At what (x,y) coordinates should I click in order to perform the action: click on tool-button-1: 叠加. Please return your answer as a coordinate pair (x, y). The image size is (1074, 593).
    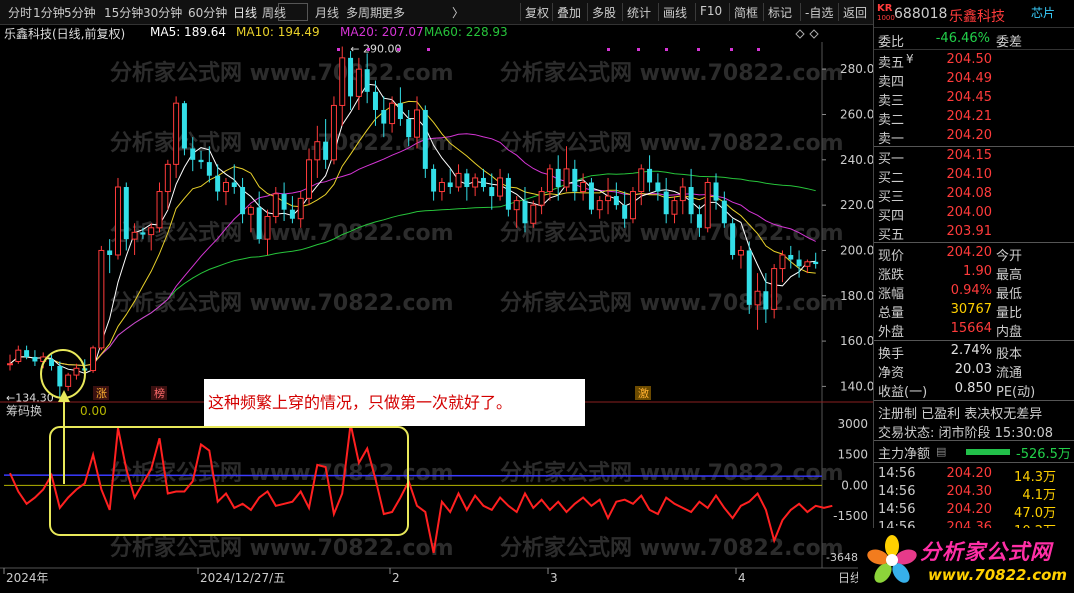
    Looking at the image, I should click on (569, 12).